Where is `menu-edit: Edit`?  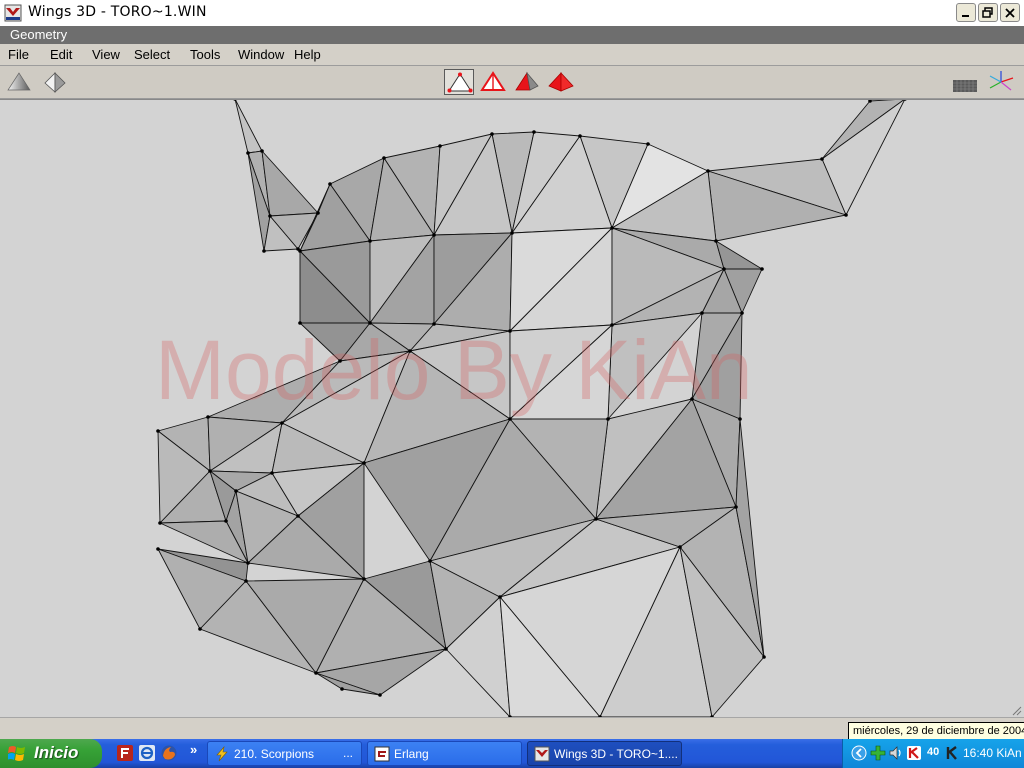
menu-edit: Edit is located at coordinates (61, 54).